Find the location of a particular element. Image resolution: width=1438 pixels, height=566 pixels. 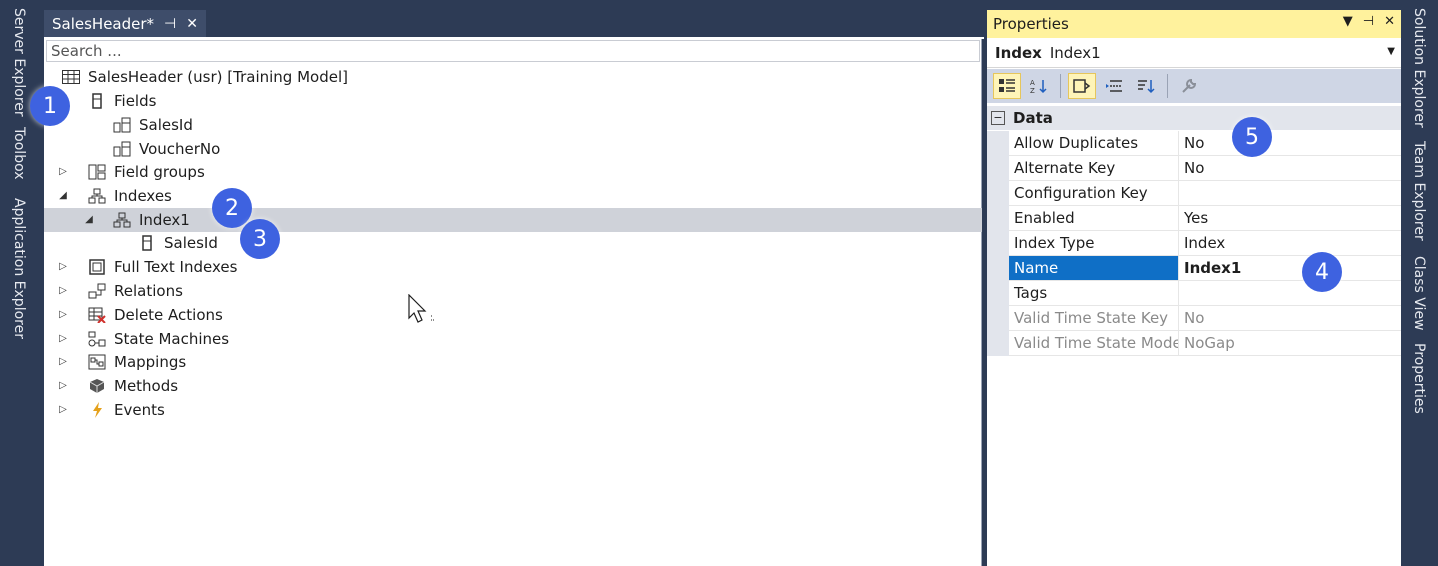

callout-badge-3: 3 is located at coordinates (260, 239).